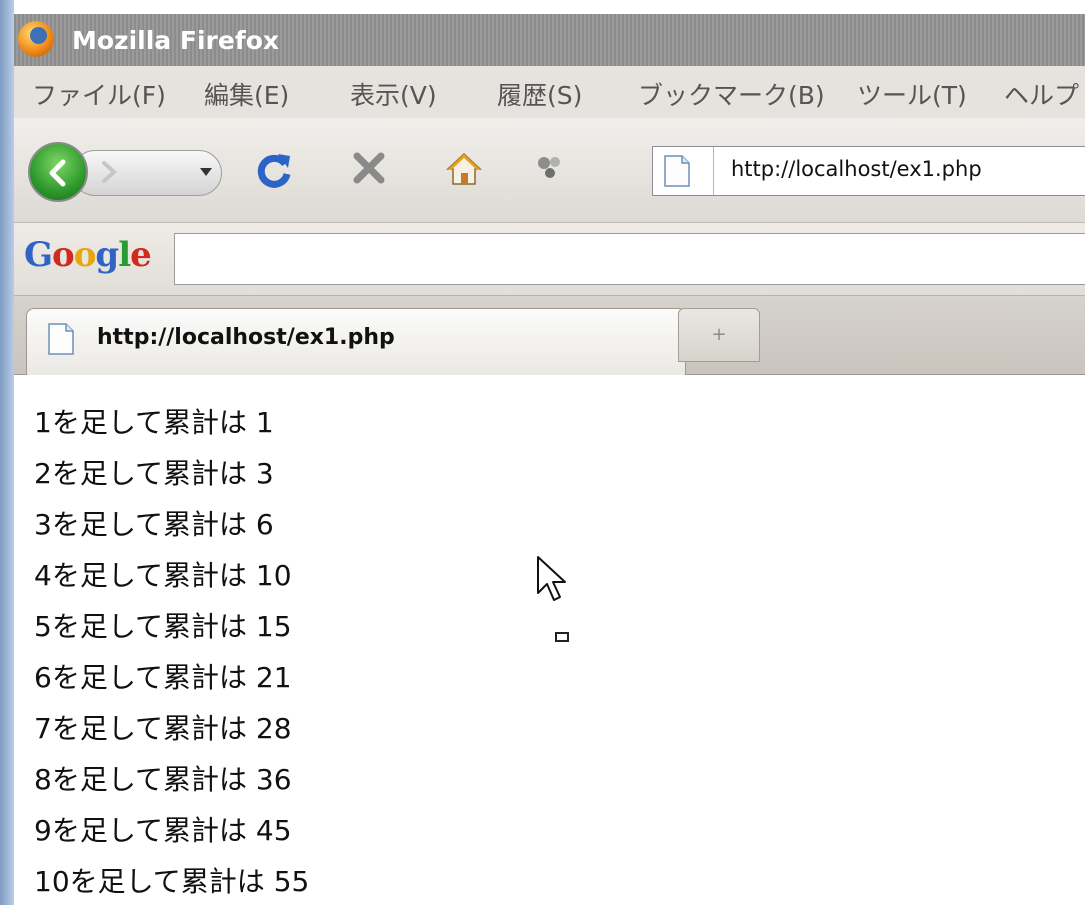 This screenshot has height=905, width=1085. I want to click on cursor-tooltip-box, so click(562, 637).